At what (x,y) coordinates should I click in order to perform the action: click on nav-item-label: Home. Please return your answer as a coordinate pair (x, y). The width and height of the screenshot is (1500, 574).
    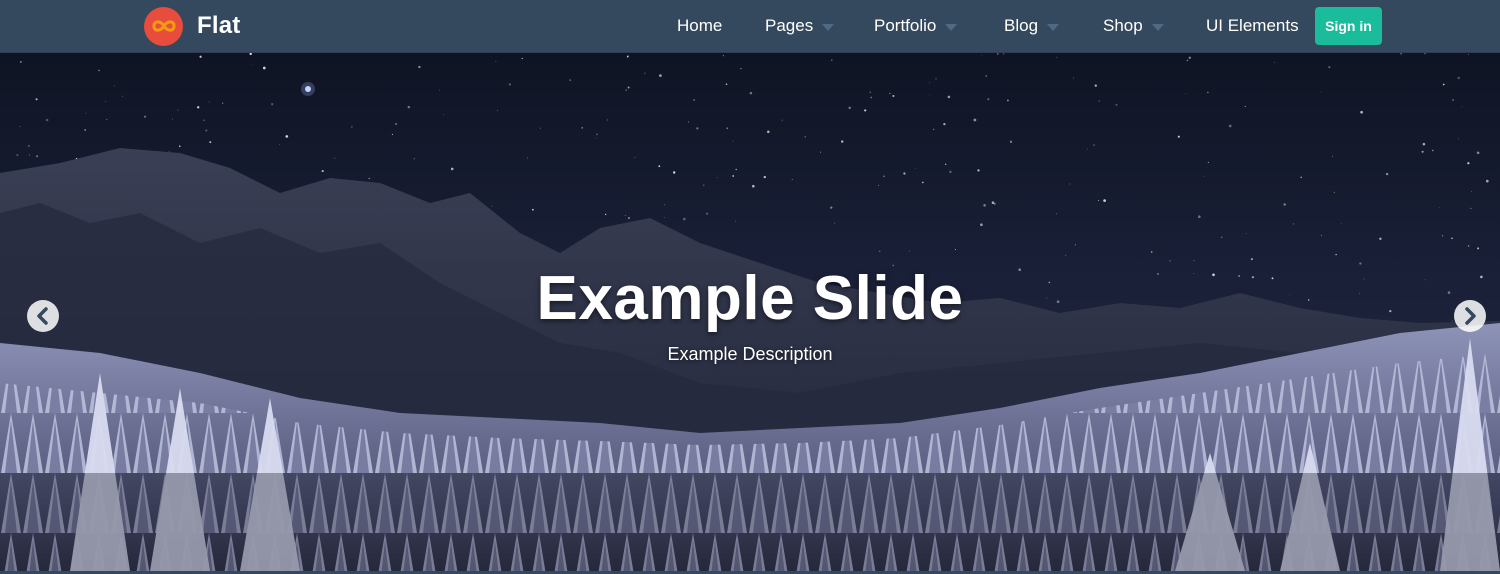
    Looking at the image, I should click on (700, 25).